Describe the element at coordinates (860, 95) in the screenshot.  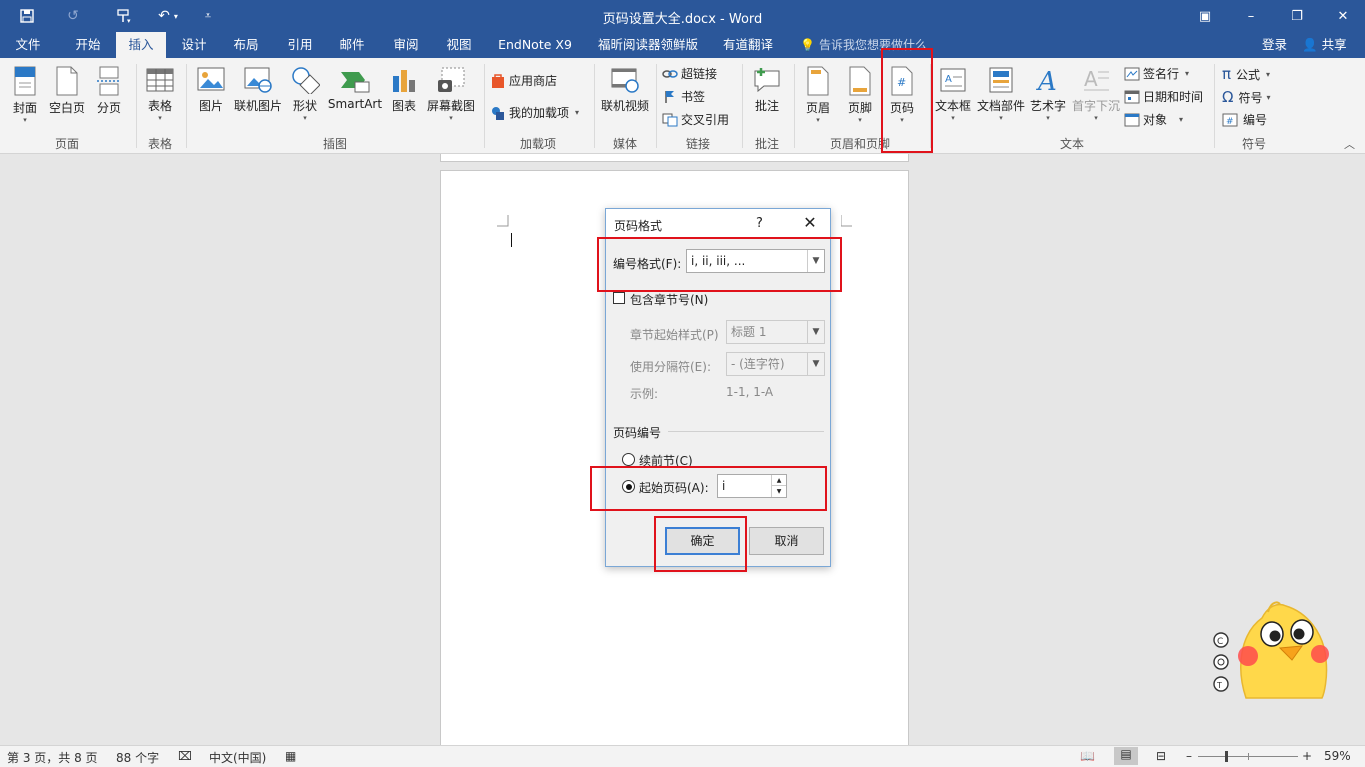
I see `footer-button: 页脚 ▾` at that location.